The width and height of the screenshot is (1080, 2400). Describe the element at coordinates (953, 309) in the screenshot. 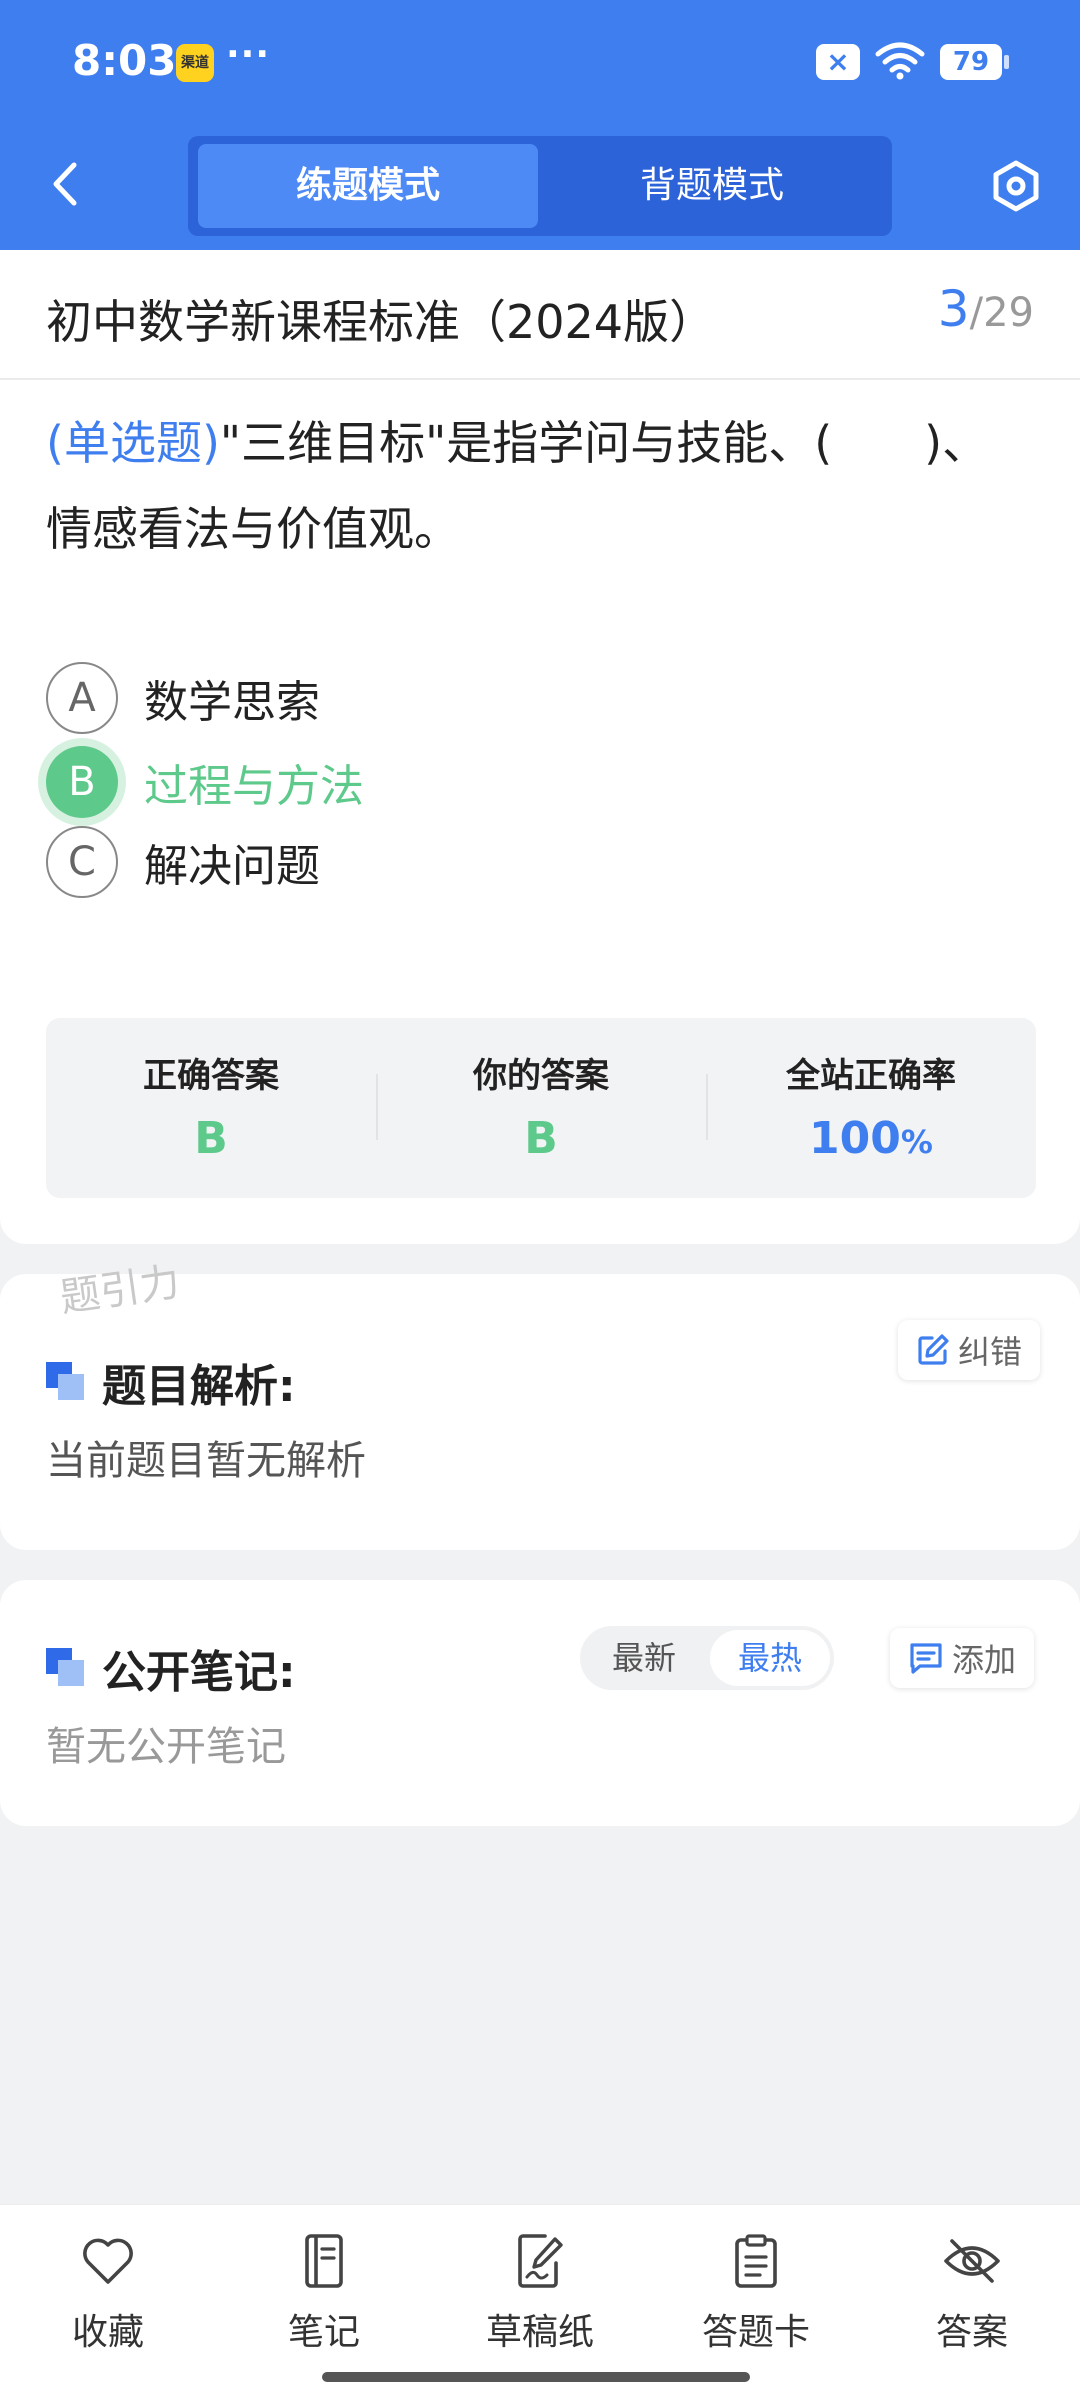

I see `current-question-number: 3` at that location.